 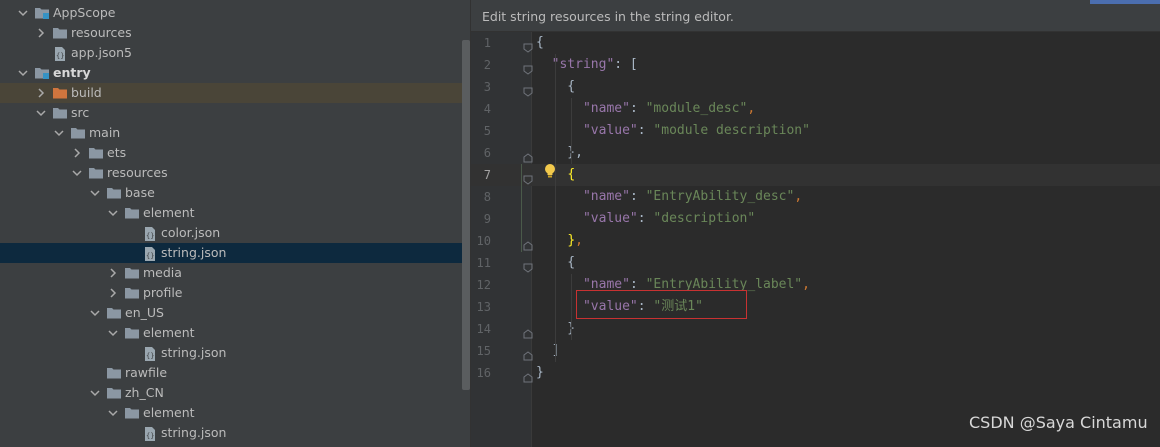 I want to click on code-line: 5 "value": "module description", so click(x=815, y=131).